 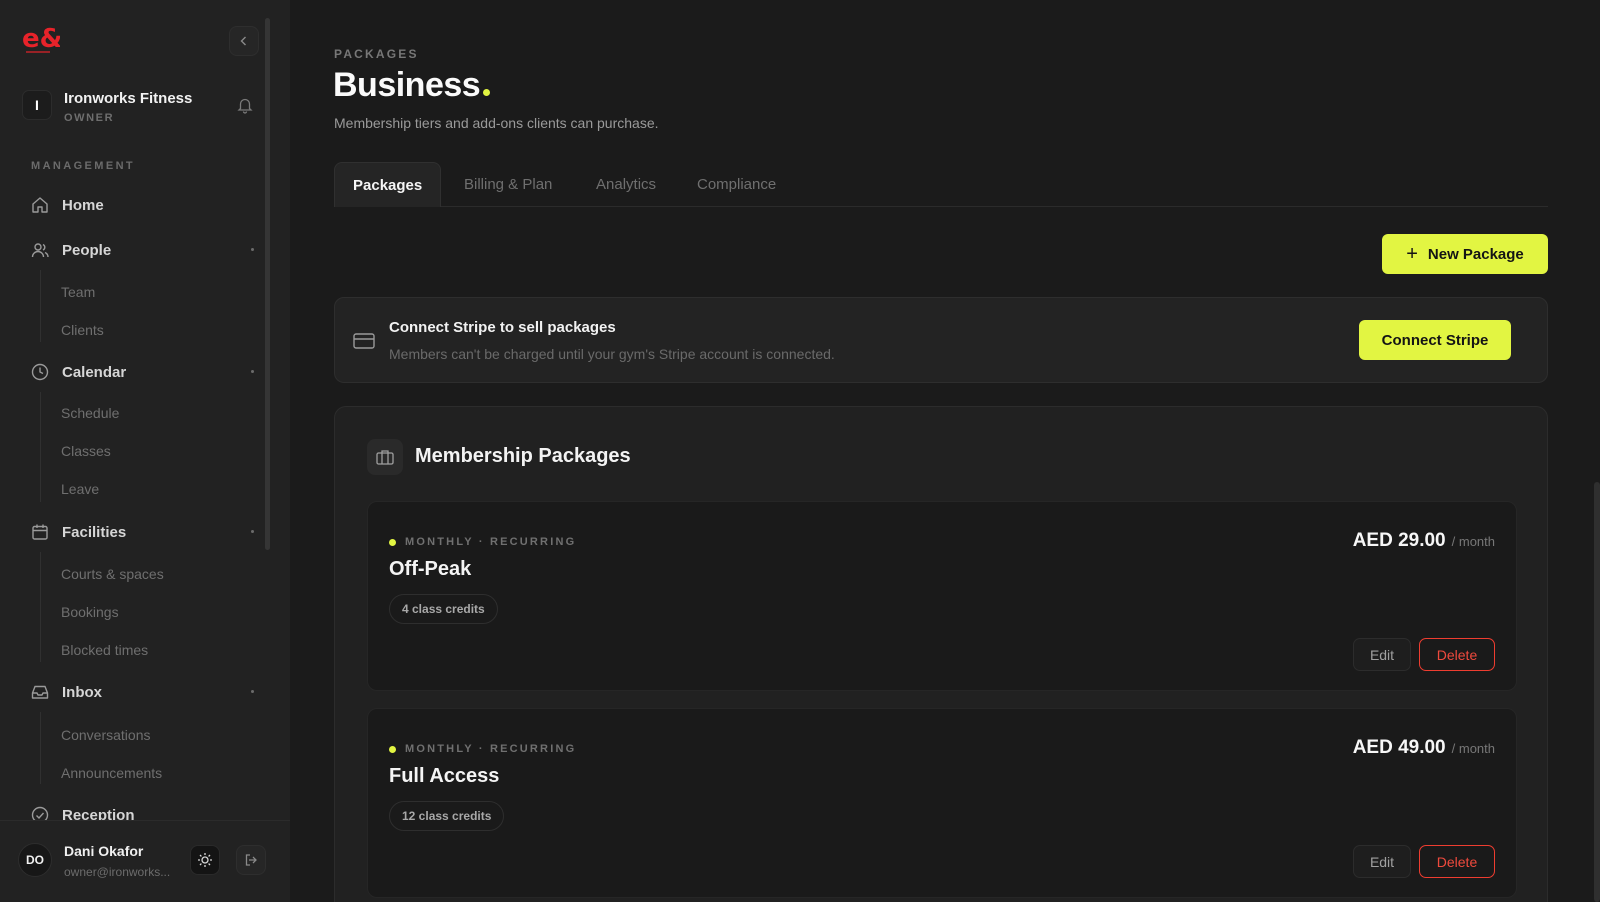 I want to click on package-credits-badge: 12 class credits, so click(x=447, y=816).